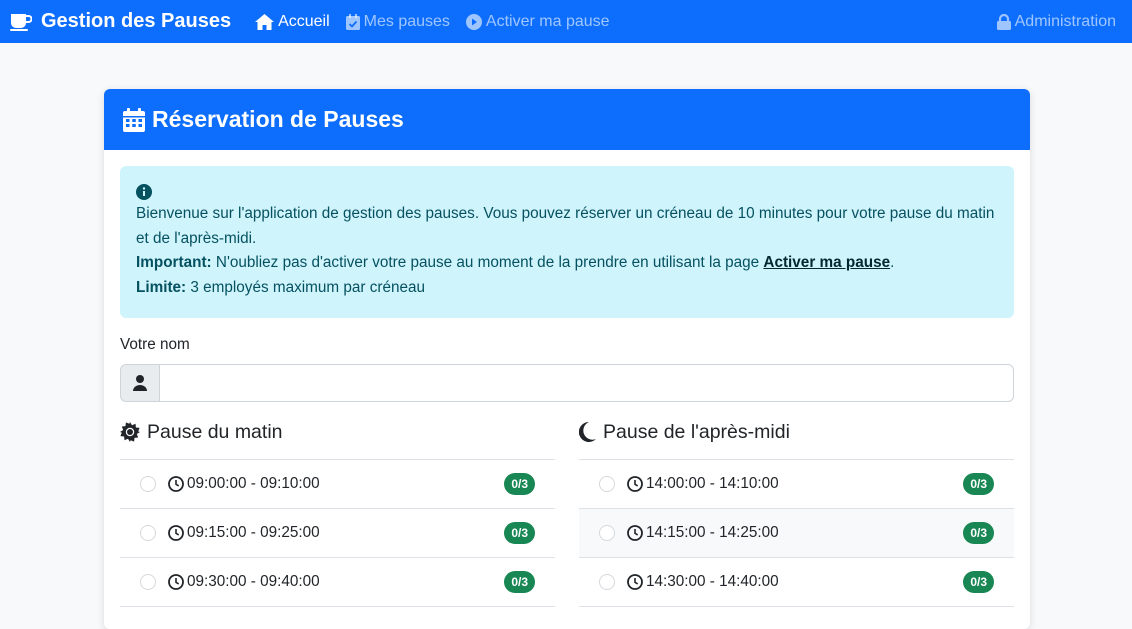 The image size is (1132, 629). What do you see at coordinates (826, 262) in the screenshot?
I see `activer-pause-link: Activer ma pause` at bounding box center [826, 262].